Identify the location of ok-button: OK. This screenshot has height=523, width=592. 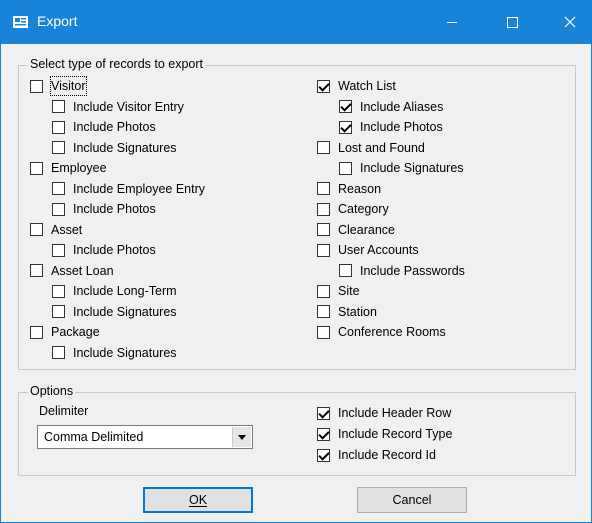
(198, 500).